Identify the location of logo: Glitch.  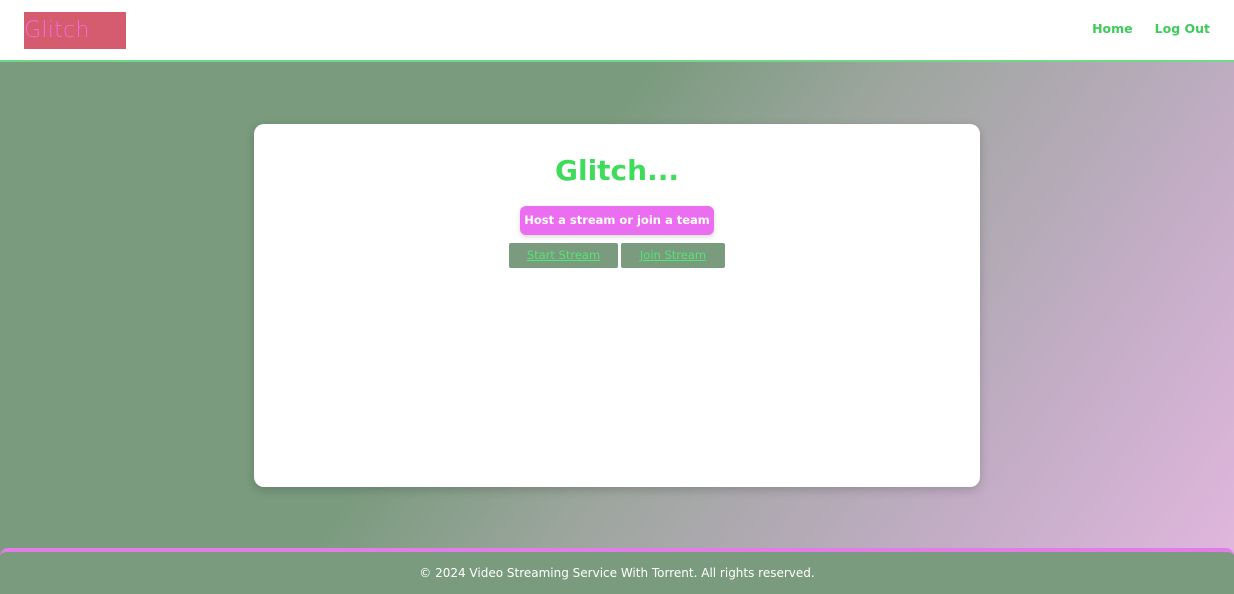
(75, 30).